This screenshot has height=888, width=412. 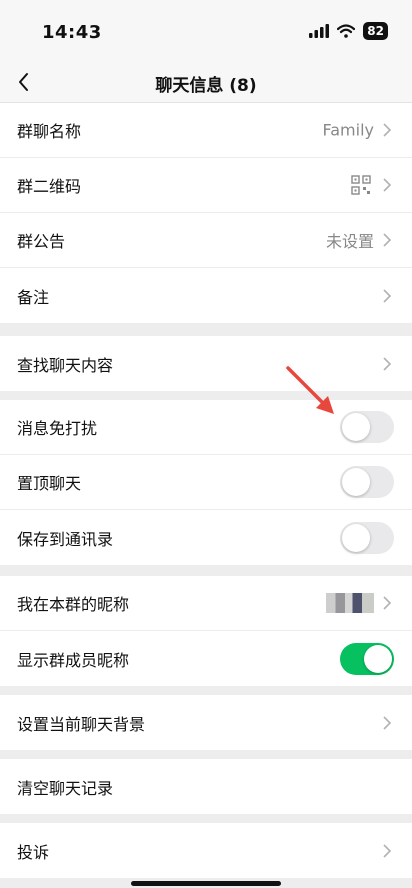 What do you see at coordinates (349, 241) in the screenshot?
I see `group-notice-value: 未设置` at bounding box center [349, 241].